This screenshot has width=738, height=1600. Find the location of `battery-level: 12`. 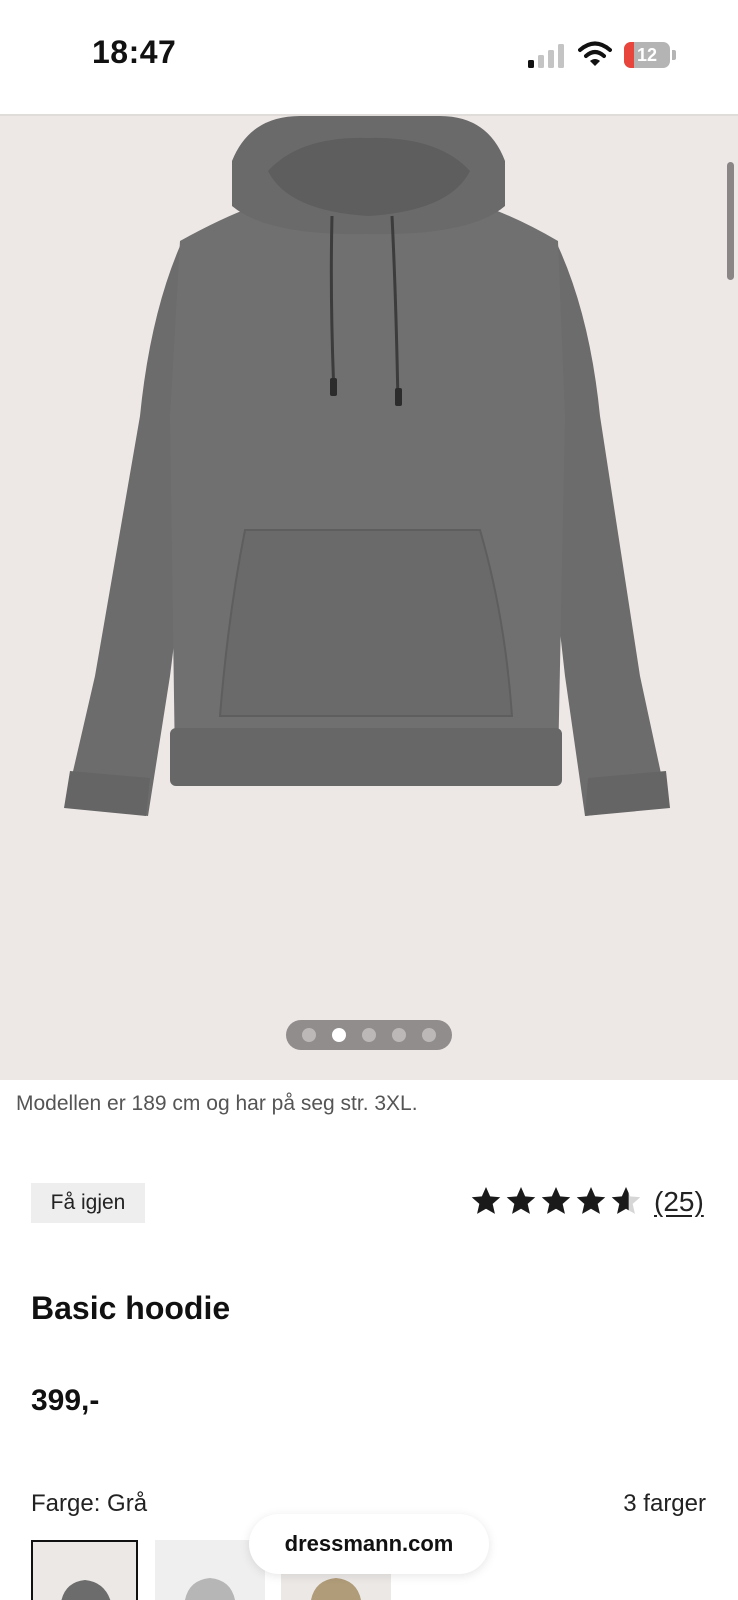

battery-level: 12 is located at coordinates (647, 55).